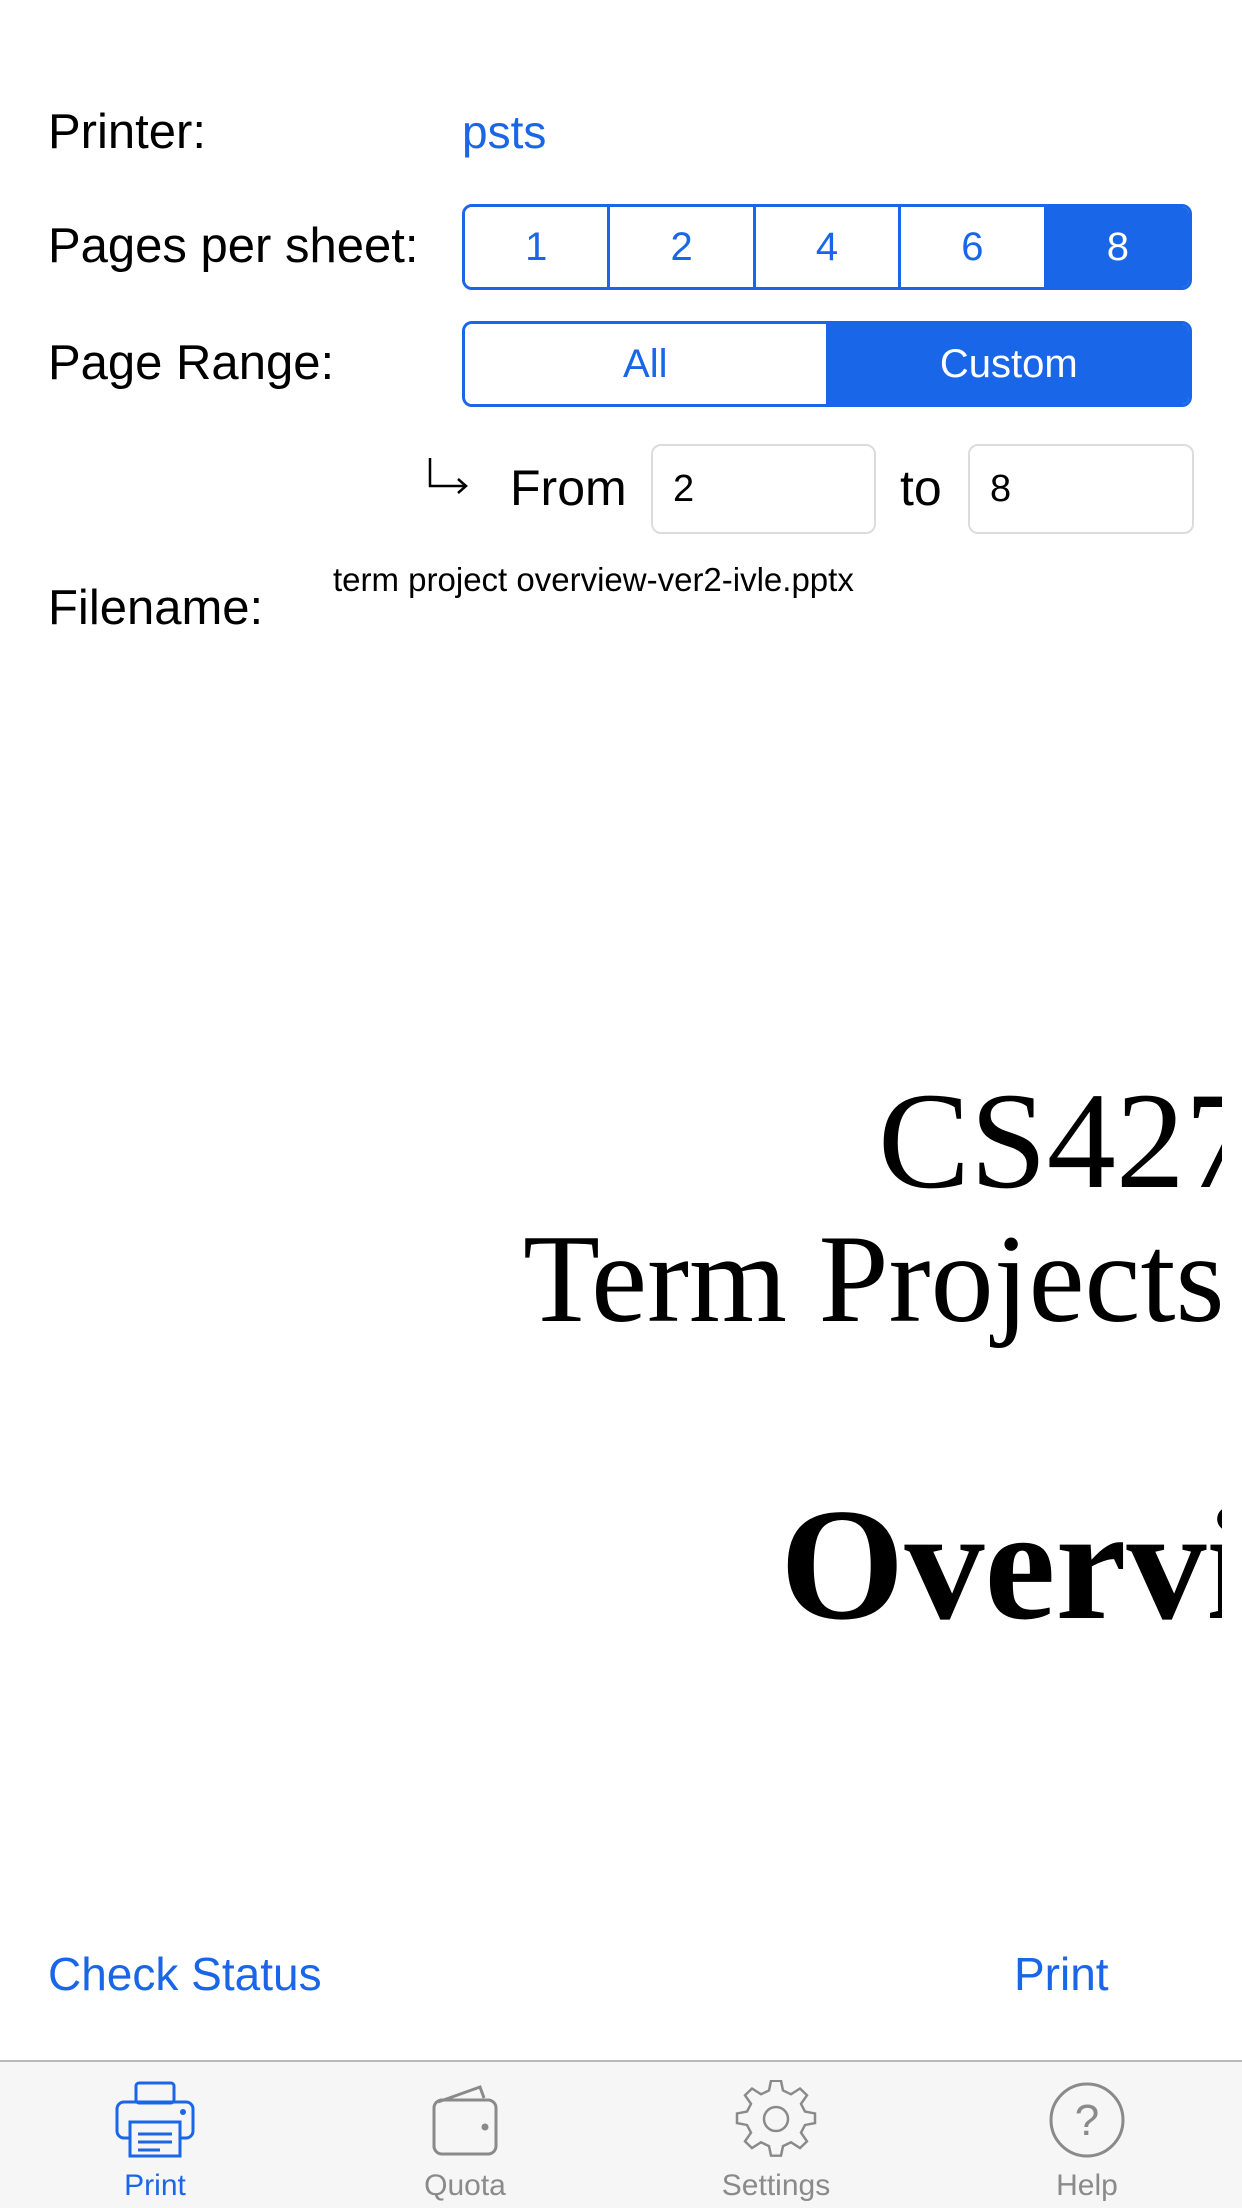 This screenshot has width=1242, height=2208. Describe the element at coordinates (448, 476) in the screenshot. I see `indent-arrow-icon` at that location.